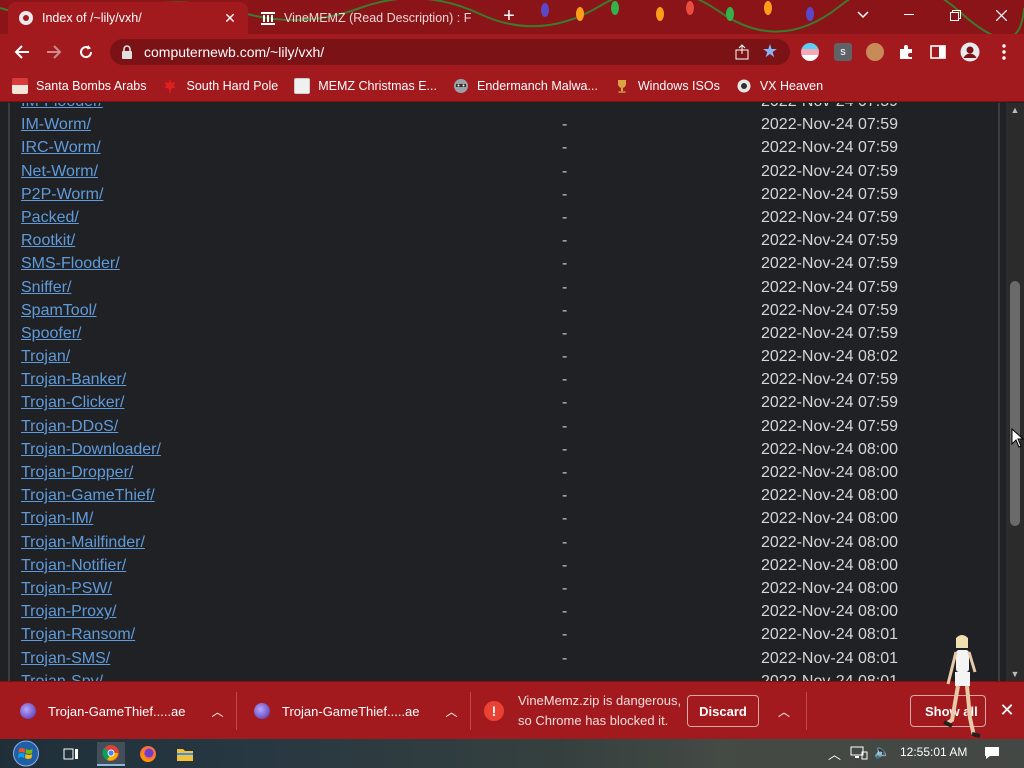  Describe the element at coordinates (678, 85) in the screenshot. I see `bookmark-label: Windows ISOs` at that location.